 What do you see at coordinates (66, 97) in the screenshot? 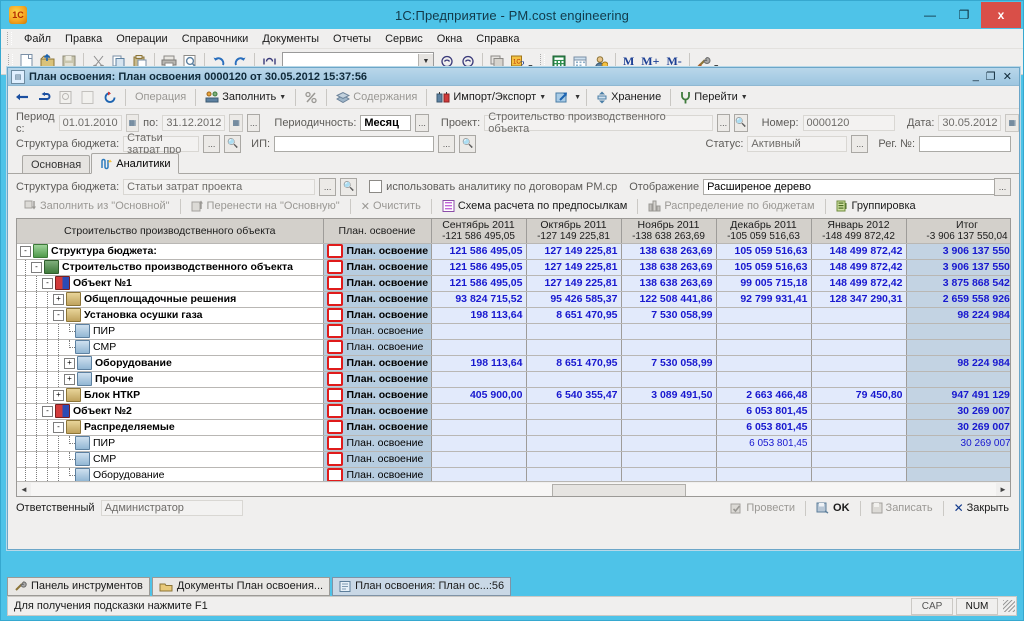
I see `print-doc-icon` at bounding box center [66, 97].